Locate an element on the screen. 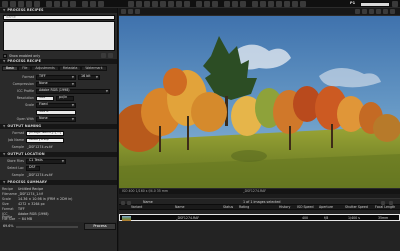 This screenshot has height=251, width=400. add-recipe-icon is located at coordinates (103, 55).